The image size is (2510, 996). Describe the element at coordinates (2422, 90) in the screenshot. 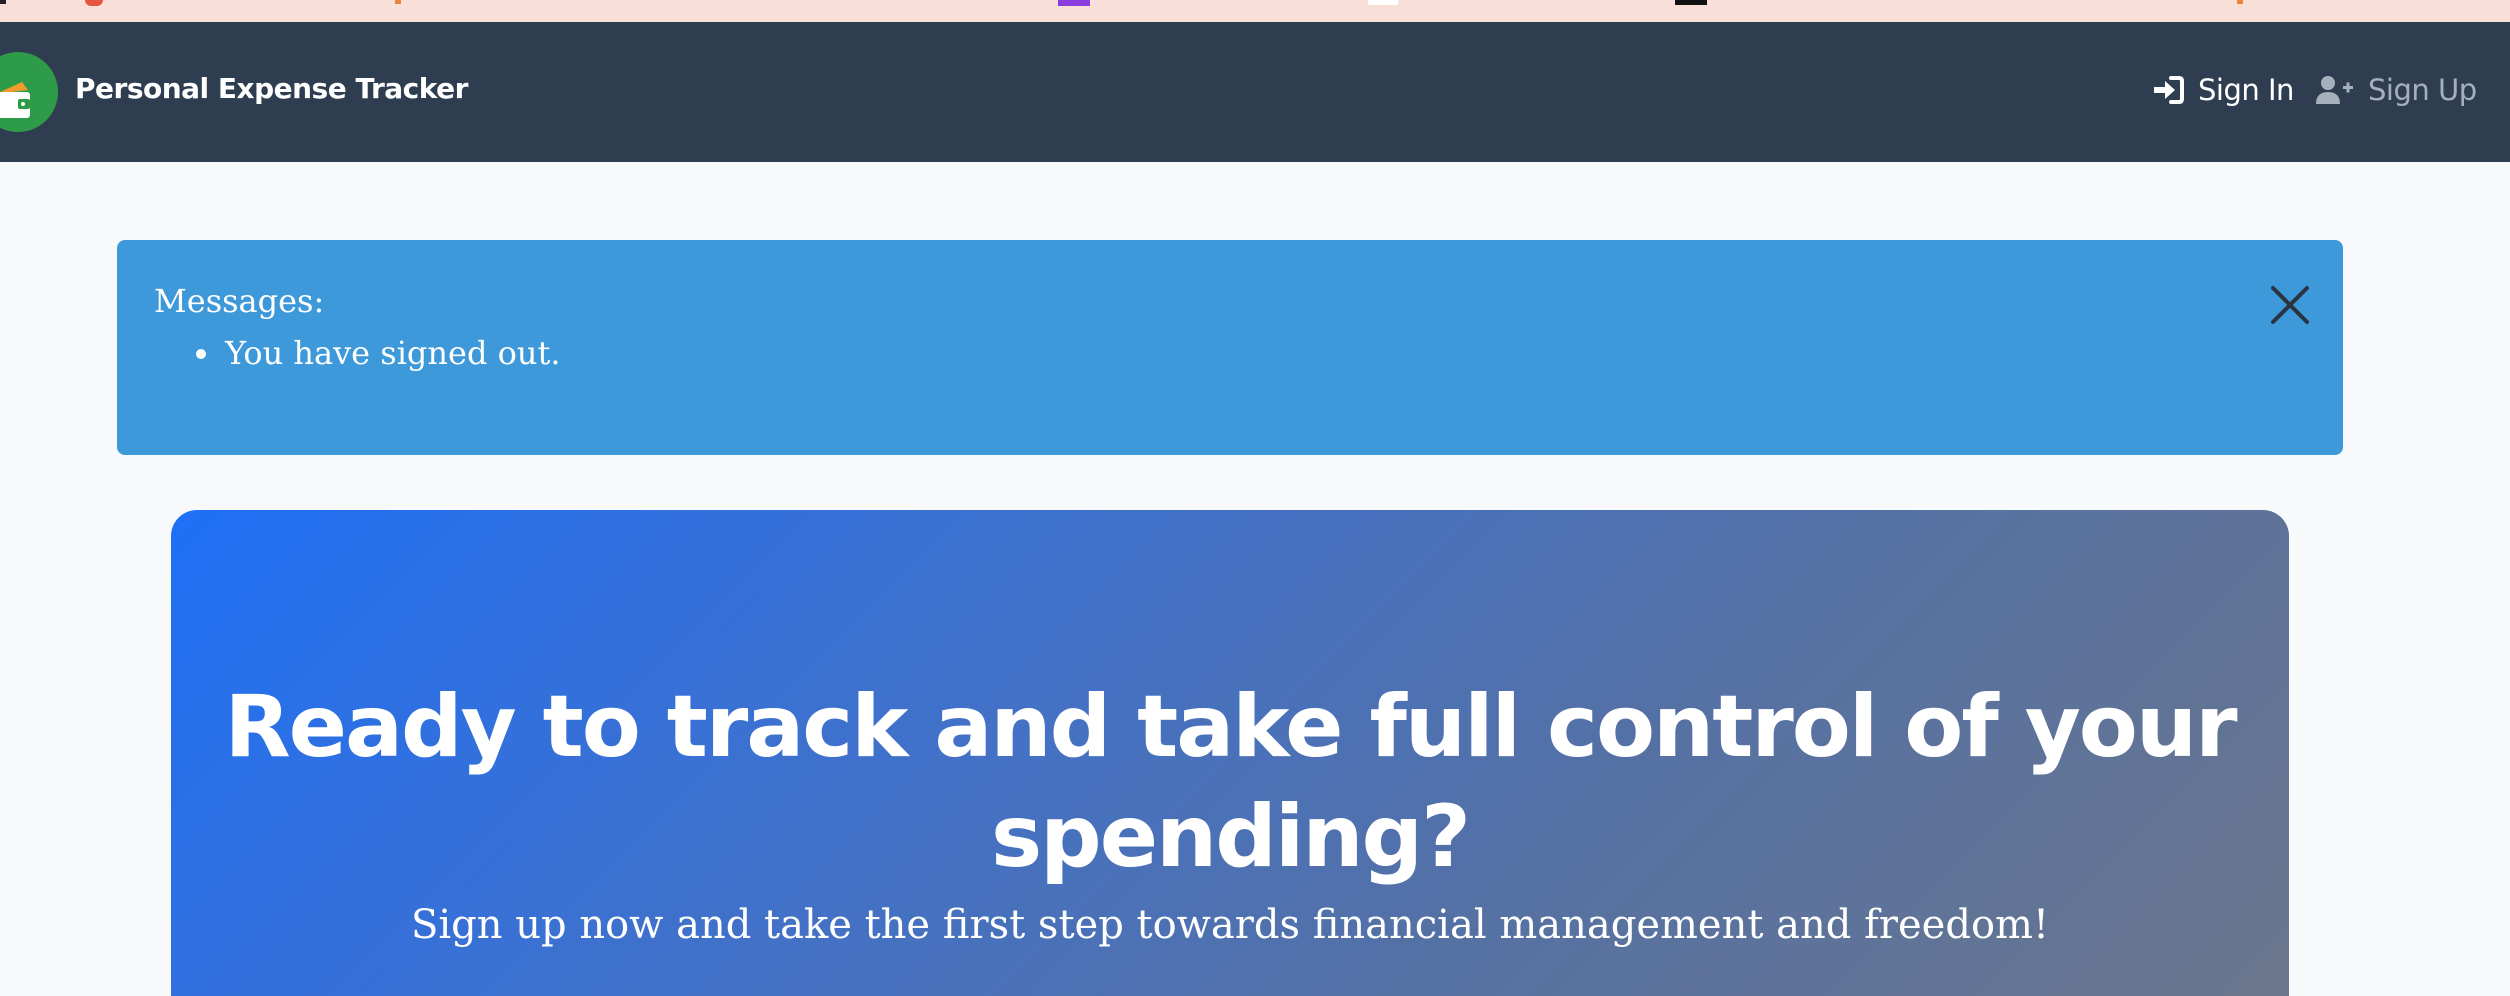

I see `sign-up-label: Sign Up` at that location.